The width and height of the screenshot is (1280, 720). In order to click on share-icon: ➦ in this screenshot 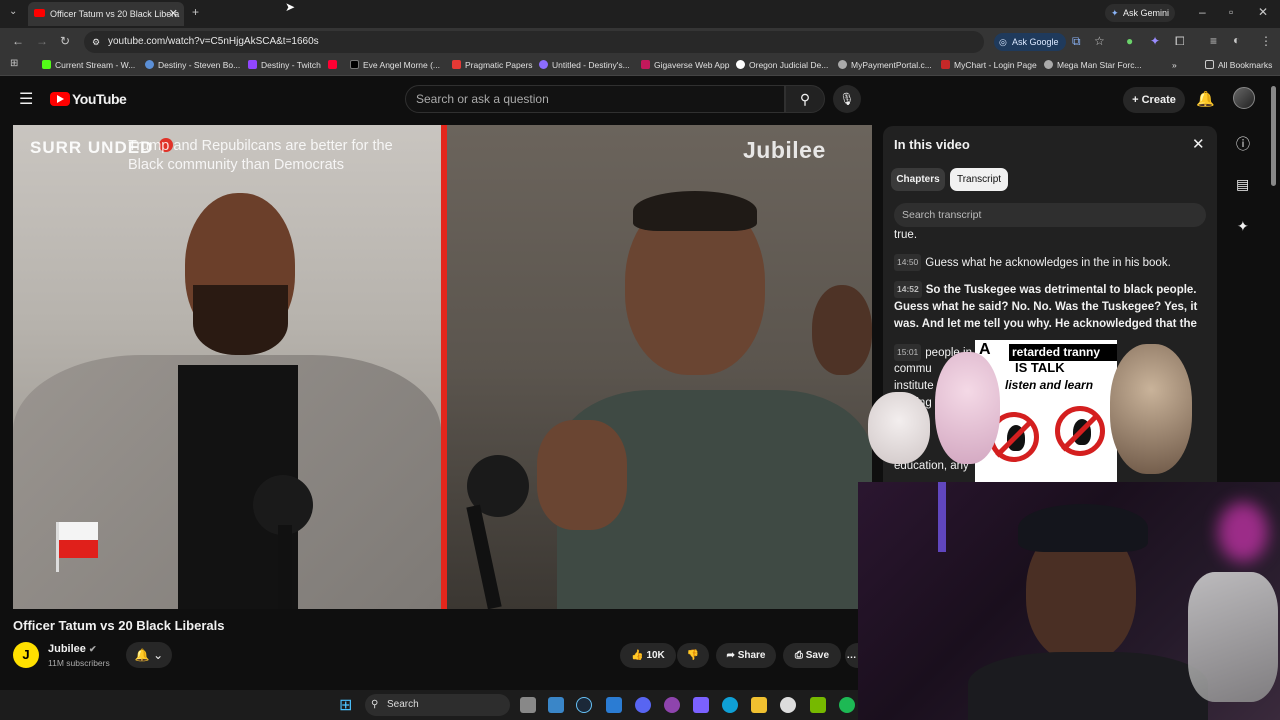, I will do `click(730, 655)`.